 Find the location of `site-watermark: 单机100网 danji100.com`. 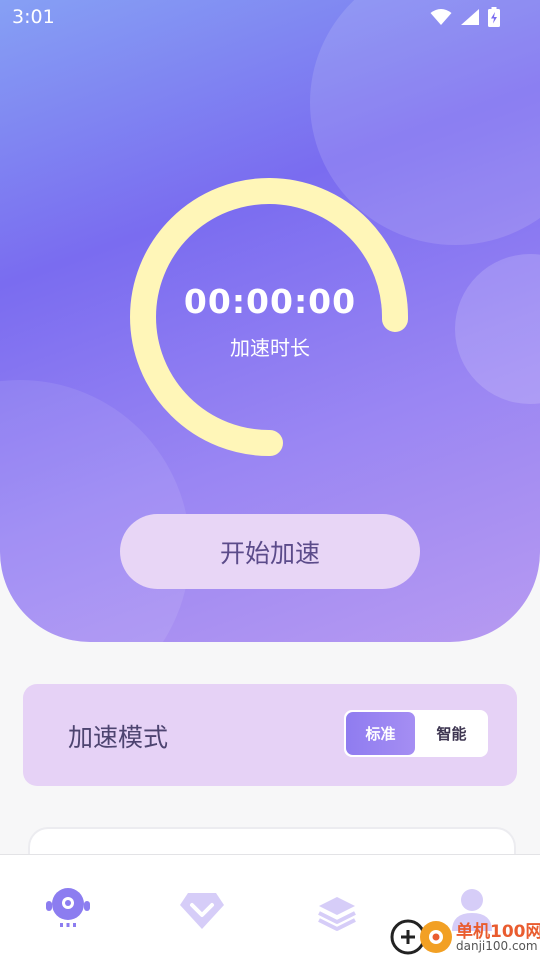

site-watermark: 单机100网 danji100.com is located at coordinates (465, 937).